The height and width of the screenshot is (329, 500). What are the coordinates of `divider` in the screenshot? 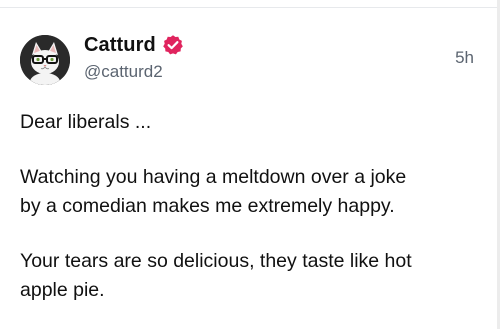 It's located at (250, 7).